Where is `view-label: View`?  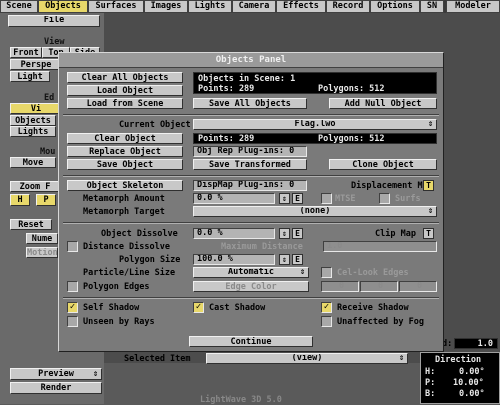
view-label: View is located at coordinates (54, 42).